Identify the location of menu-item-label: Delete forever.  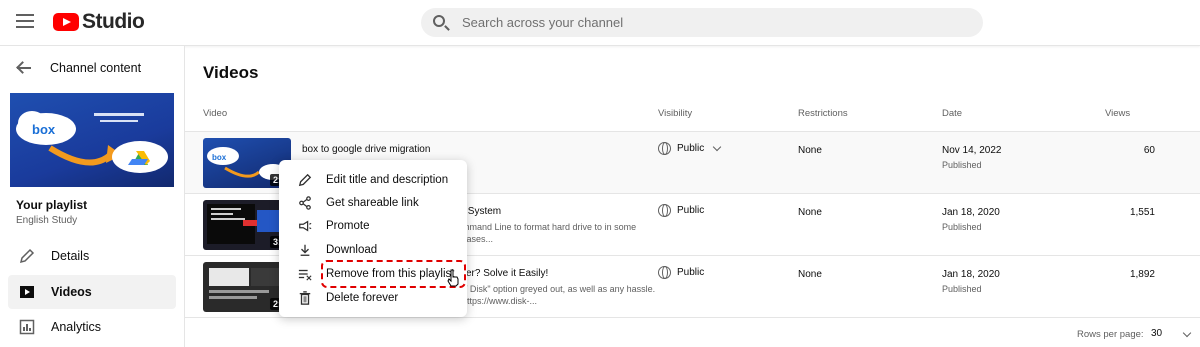
(362, 297).